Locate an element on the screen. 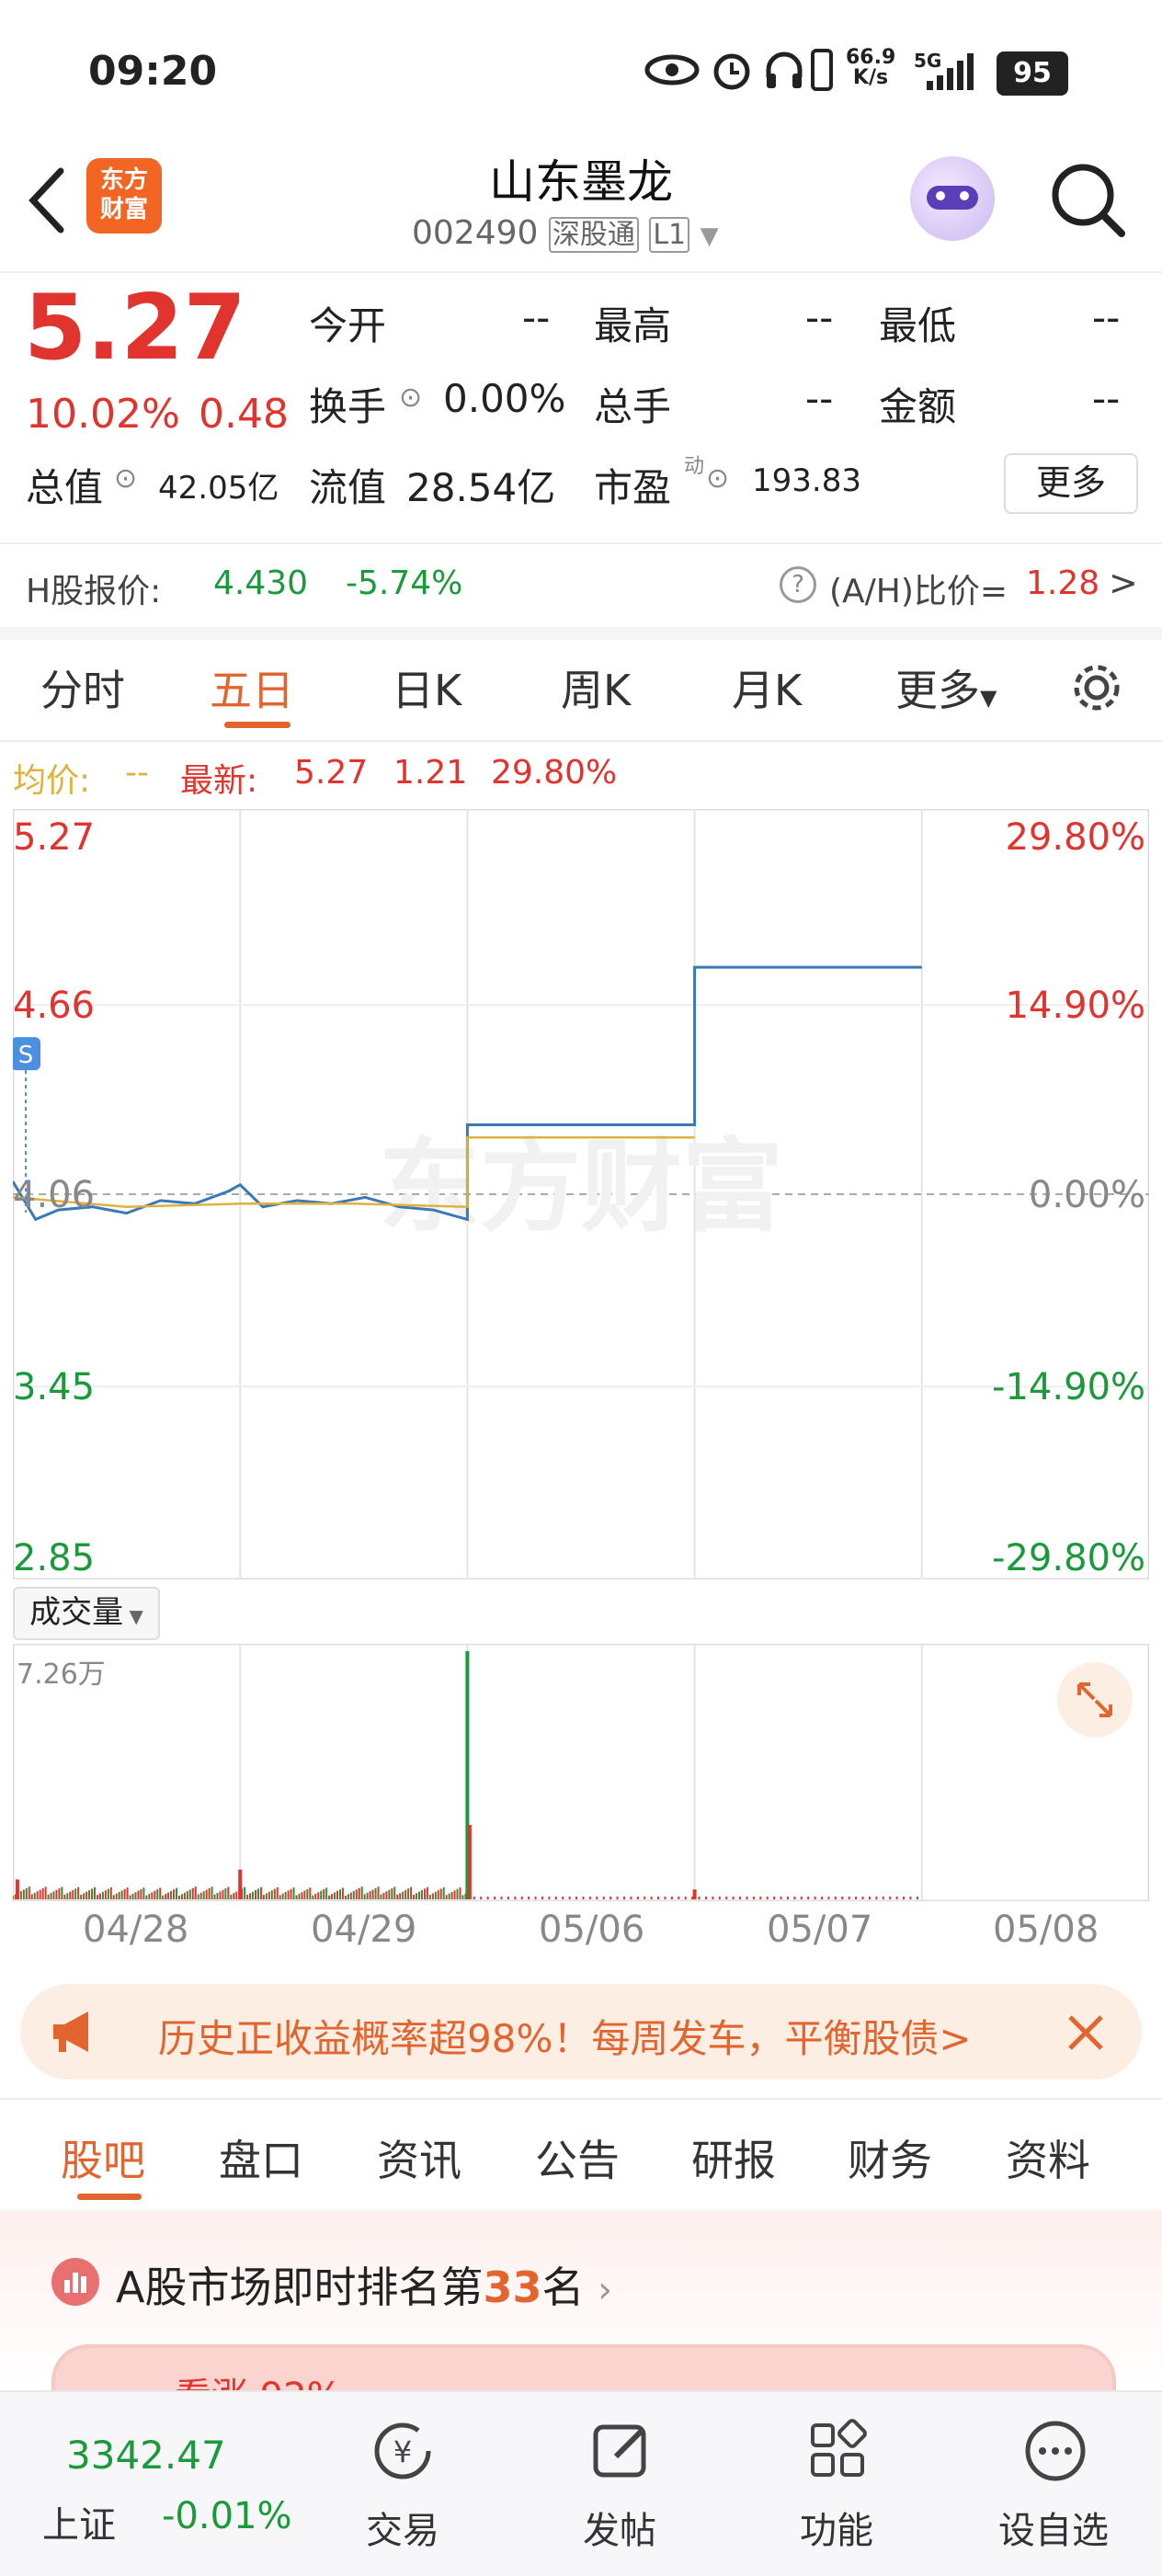 This screenshot has width=1162, height=2576. tab-research: 研报 is located at coordinates (734, 2157).